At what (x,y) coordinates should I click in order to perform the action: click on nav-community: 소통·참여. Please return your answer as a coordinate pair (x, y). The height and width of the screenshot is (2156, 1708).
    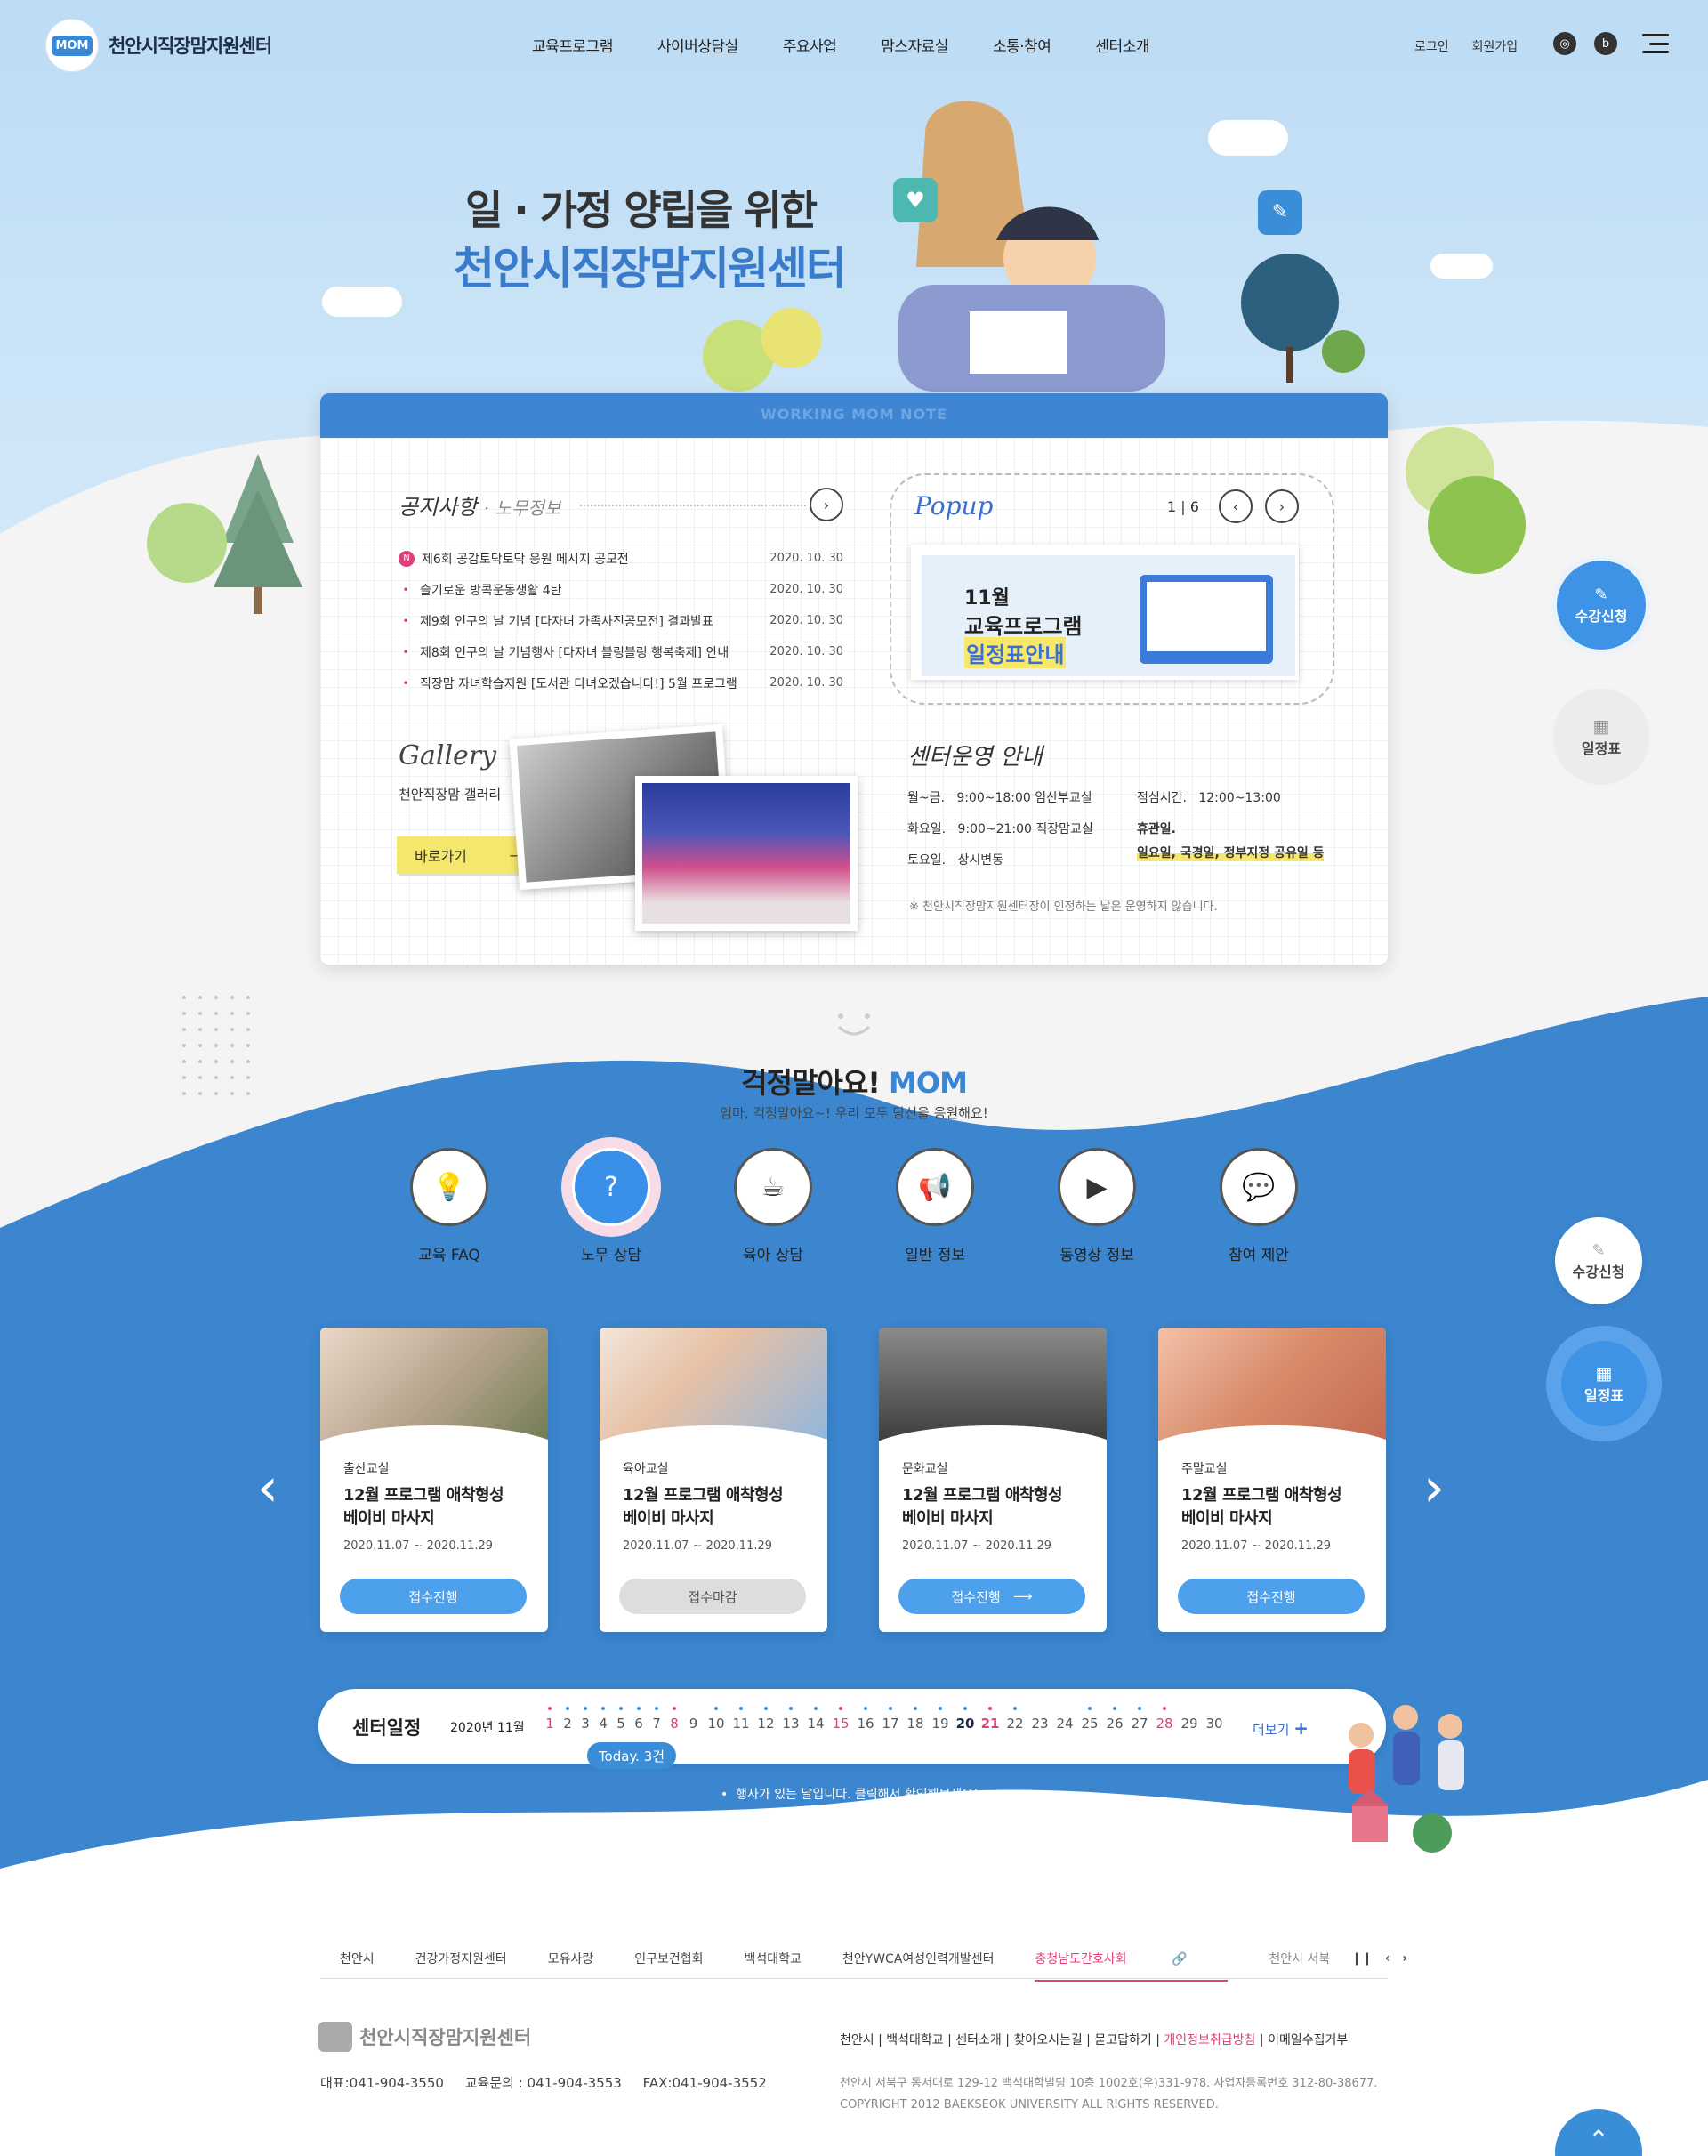
    Looking at the image, I should click on (1022, 45).